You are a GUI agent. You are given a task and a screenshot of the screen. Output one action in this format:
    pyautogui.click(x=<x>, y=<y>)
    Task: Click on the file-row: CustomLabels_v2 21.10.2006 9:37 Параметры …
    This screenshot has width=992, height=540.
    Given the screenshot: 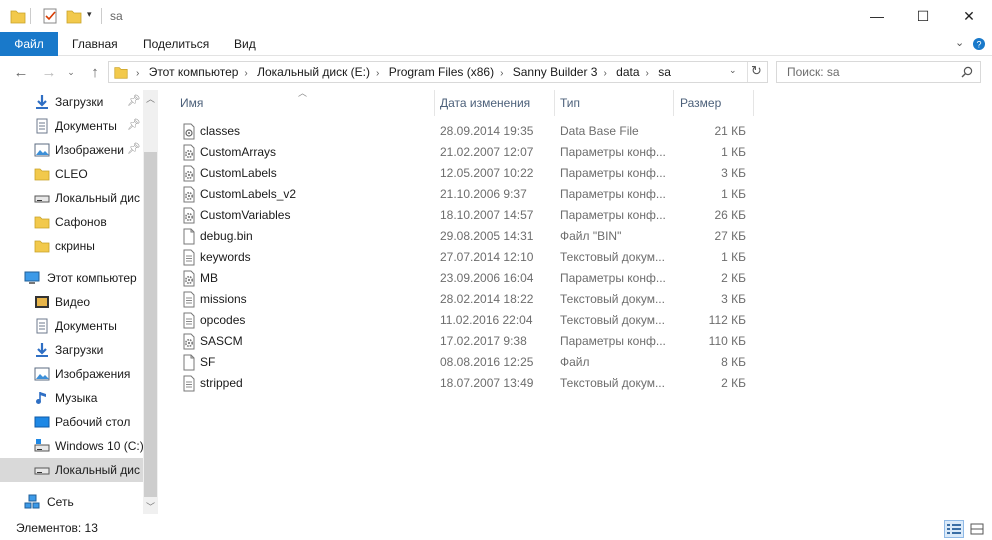 What is the action you would take?
    pyautogui.click(x=470, y=194)
    